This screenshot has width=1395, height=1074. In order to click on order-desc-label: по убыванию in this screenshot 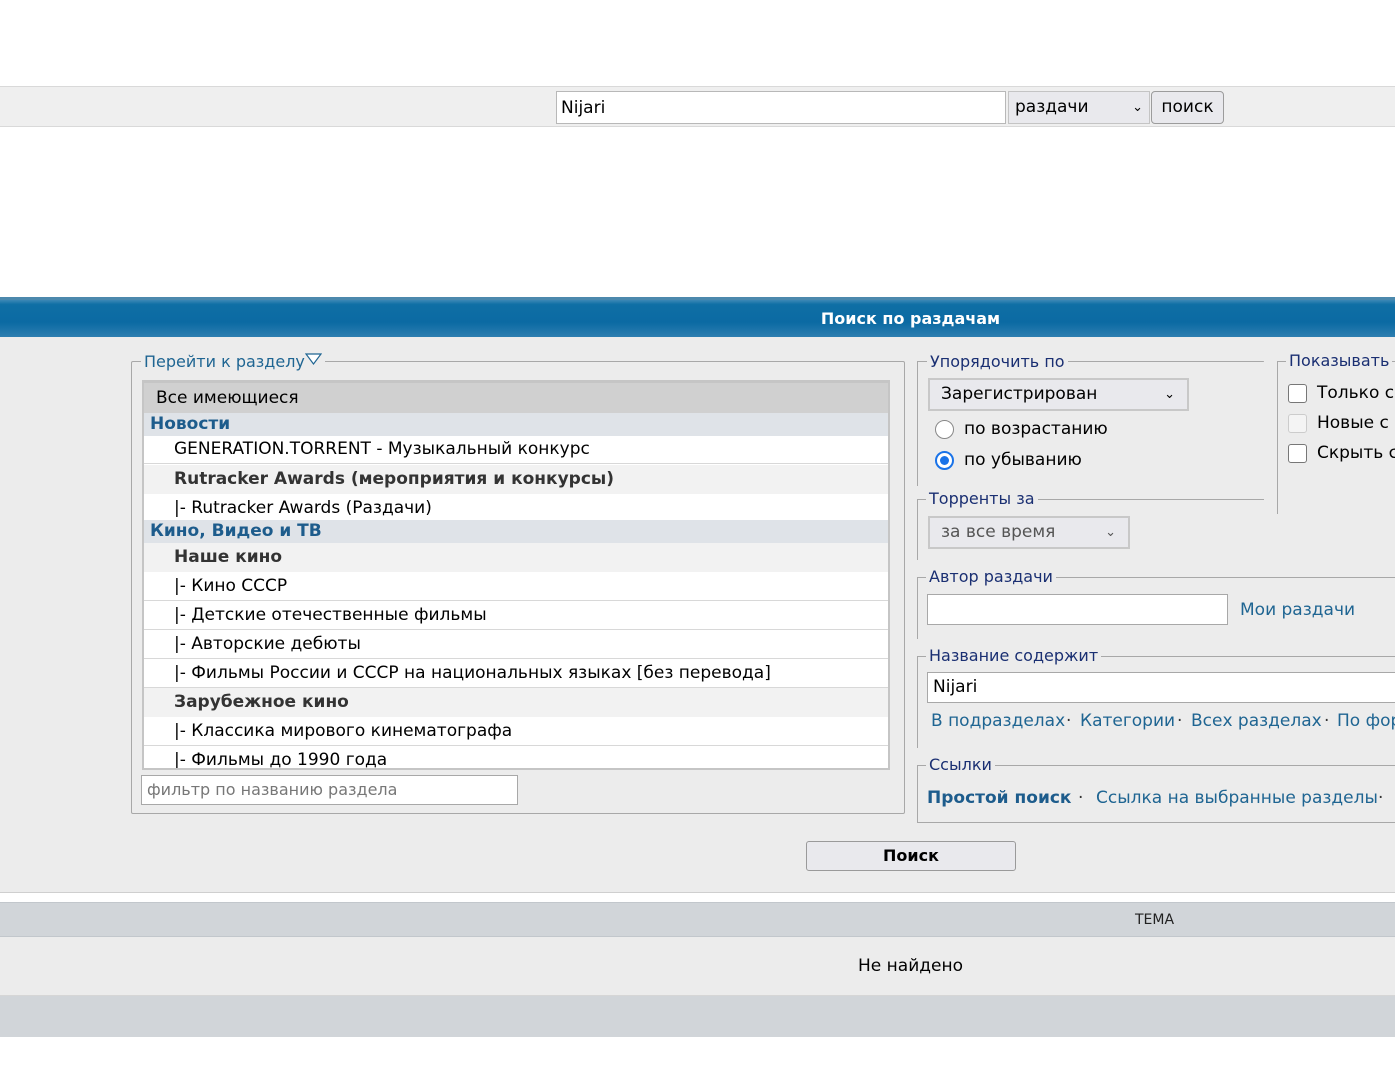, I will do `click(1023, 460)`.